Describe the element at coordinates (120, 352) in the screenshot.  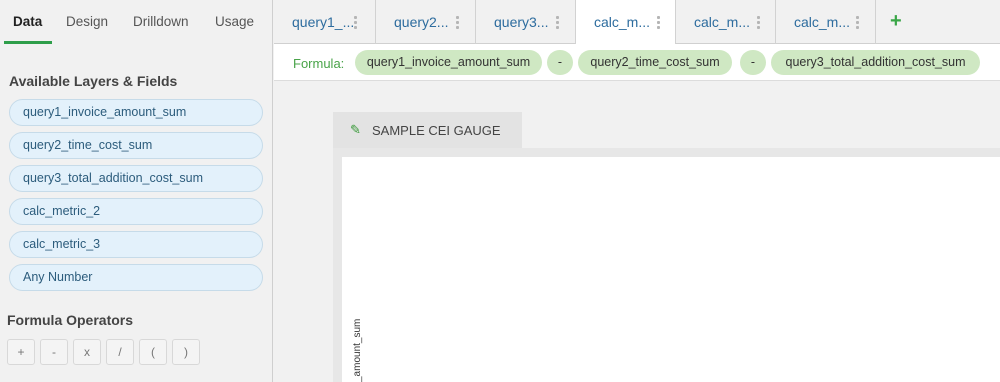
I see `operator-divide-button: /` at that location.